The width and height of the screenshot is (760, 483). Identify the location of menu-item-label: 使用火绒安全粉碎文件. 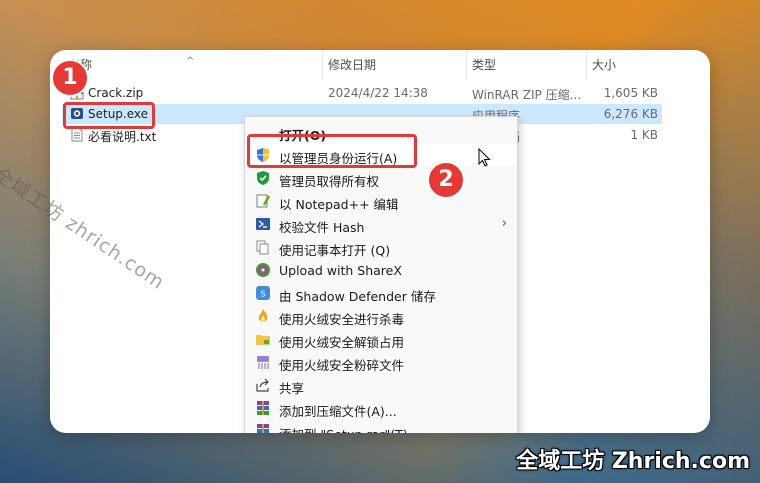
(342, 365).